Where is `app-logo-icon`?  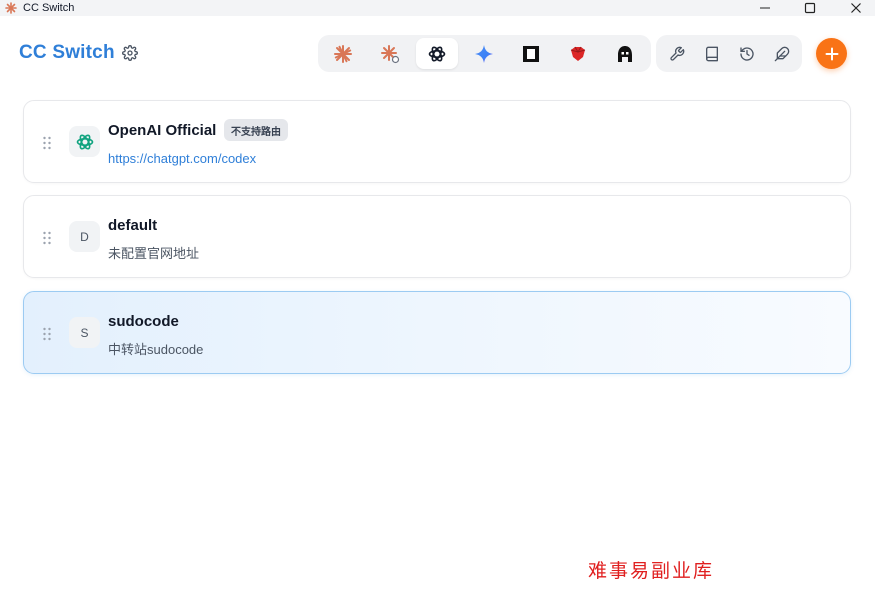 app-logo-icon is located at coordinates (11, 8).